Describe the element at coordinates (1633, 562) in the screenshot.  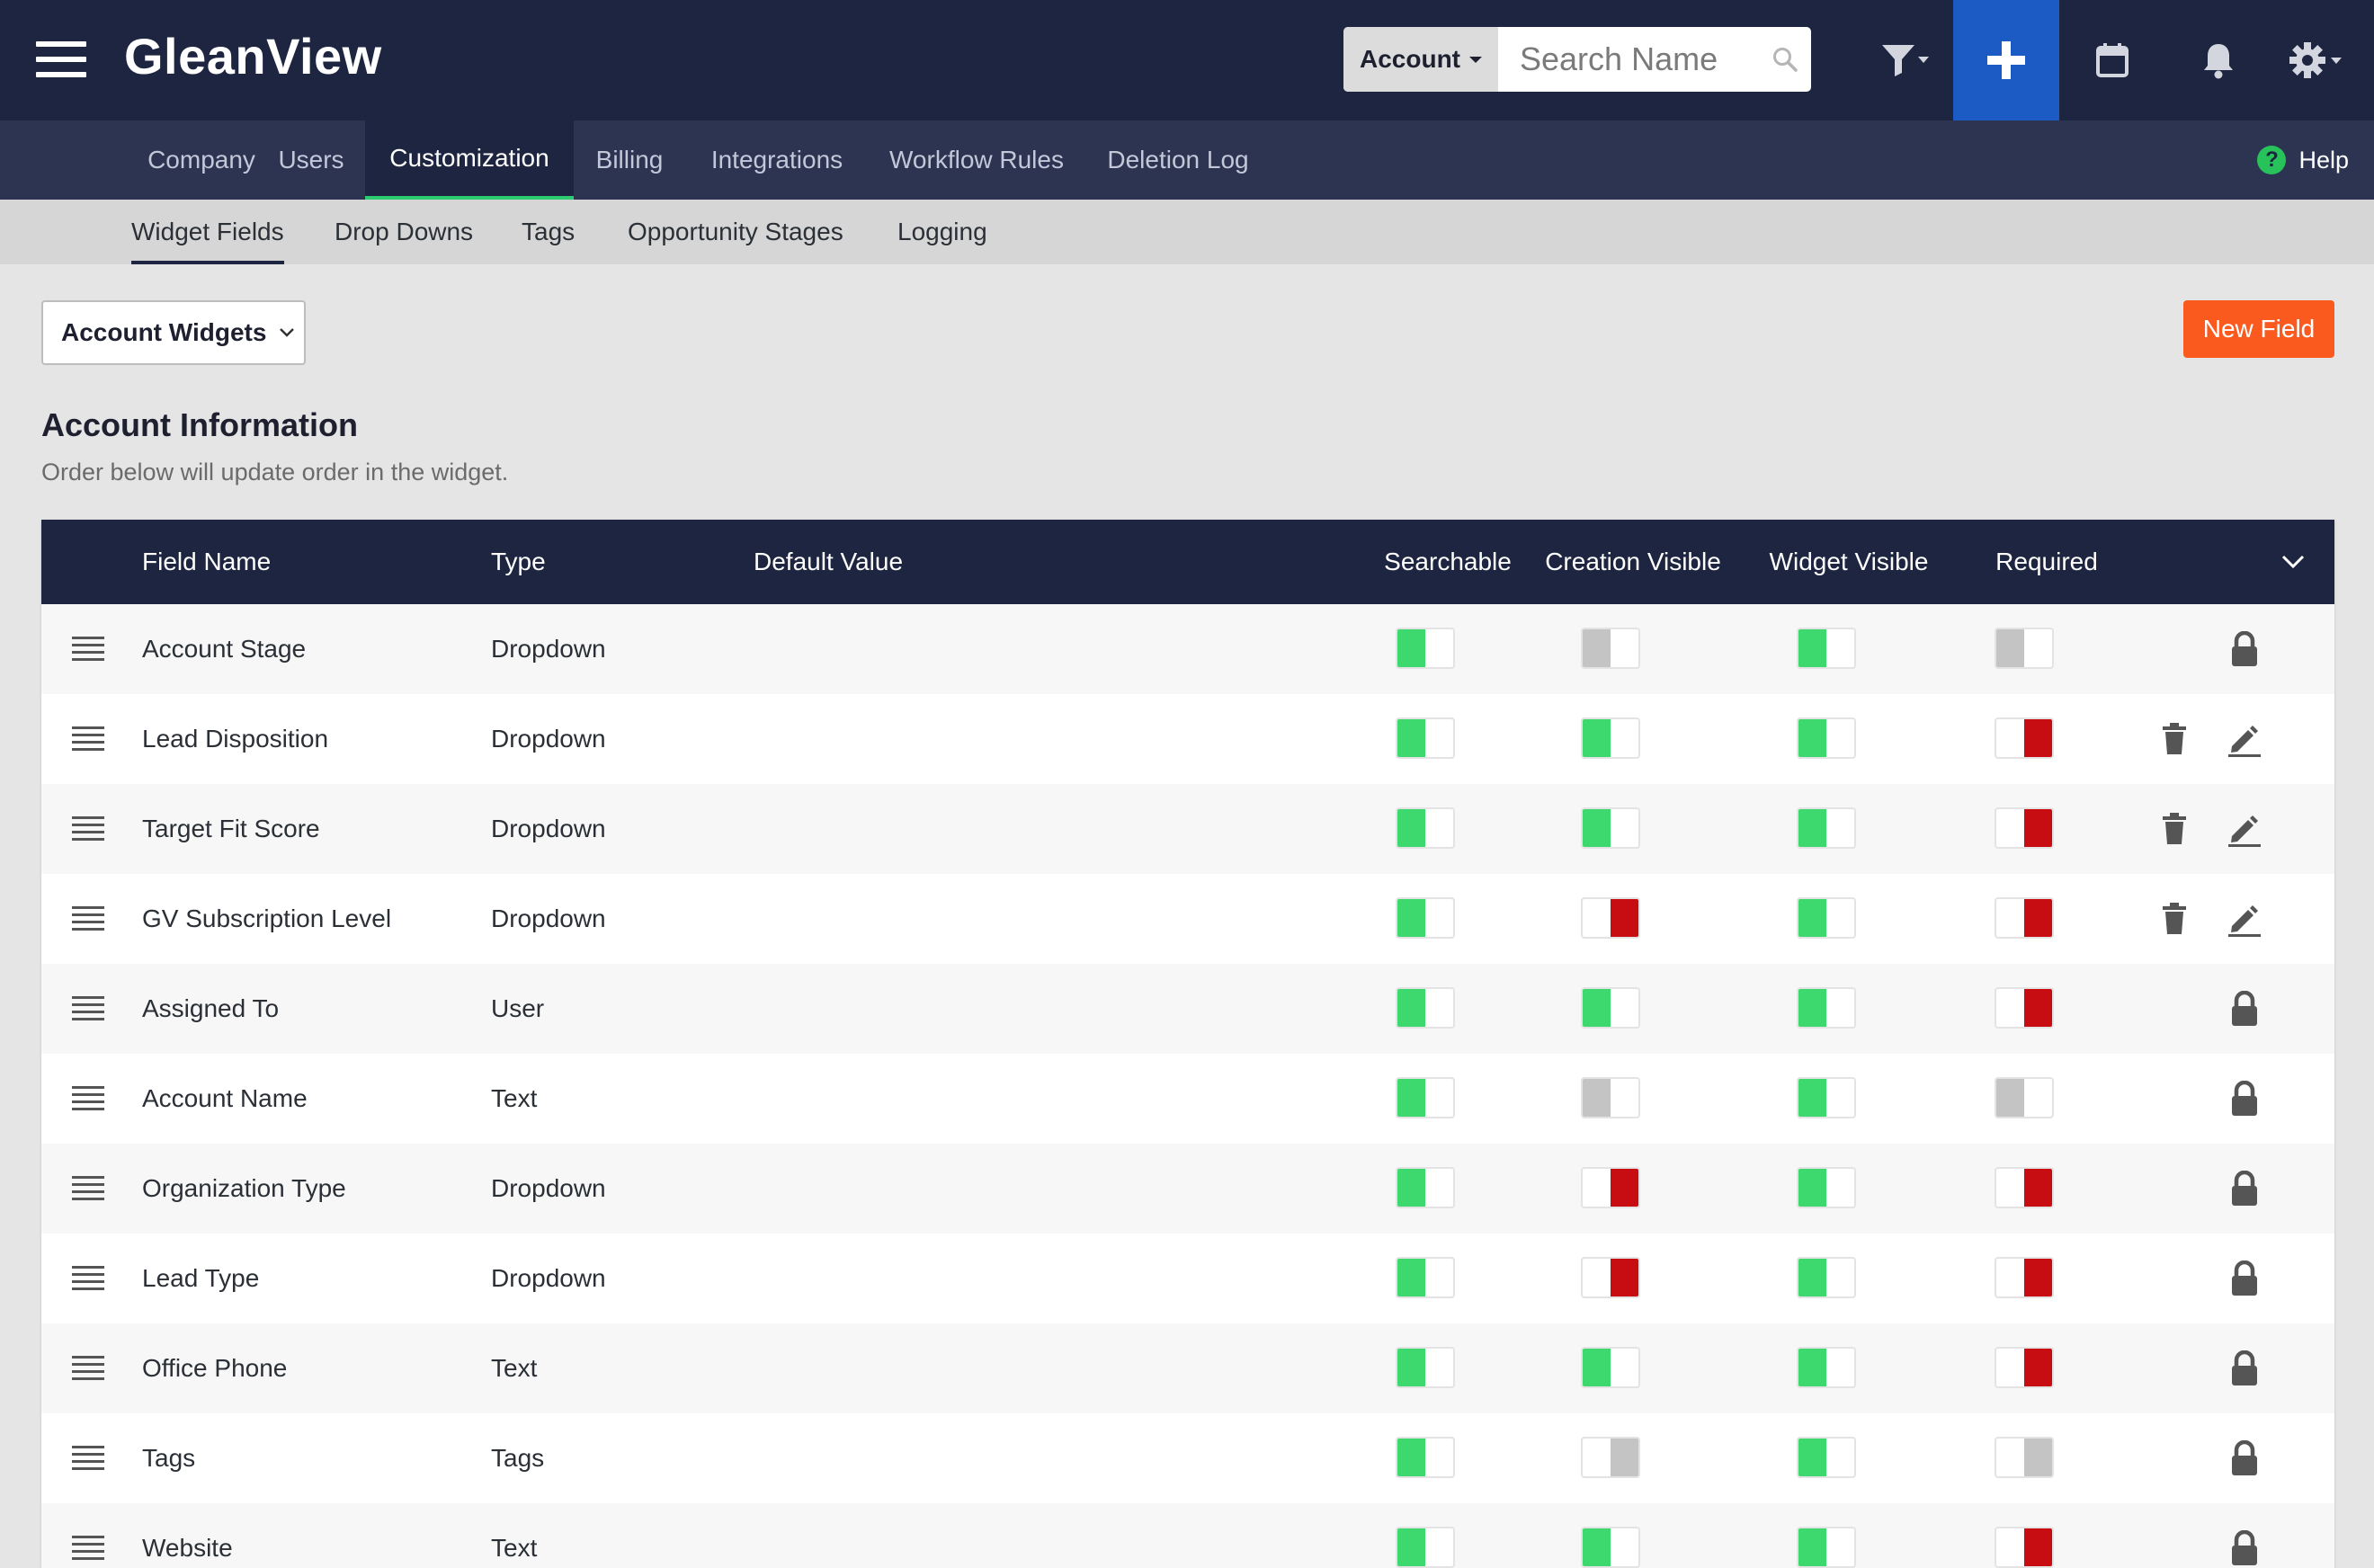
I see `col-creation-visible: Creation Visible` at that location.